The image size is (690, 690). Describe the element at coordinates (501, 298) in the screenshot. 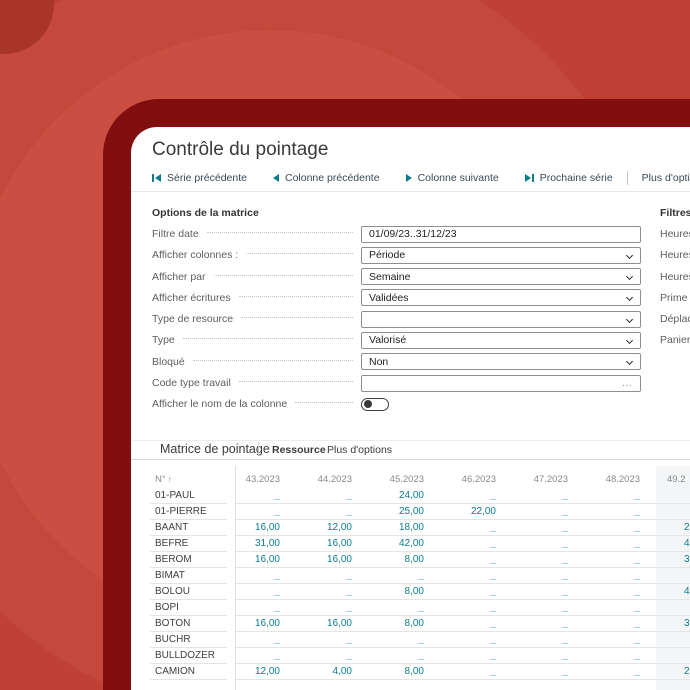

I see `afficher-critures-dropdown: Validées` at that location.